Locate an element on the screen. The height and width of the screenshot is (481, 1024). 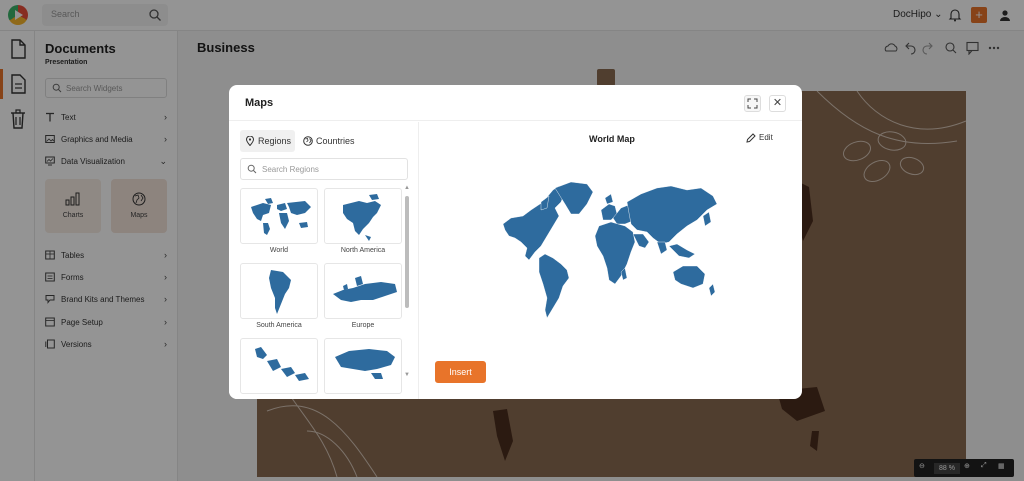
north-america-map-thumbnail is located at coordinates (362, 217).